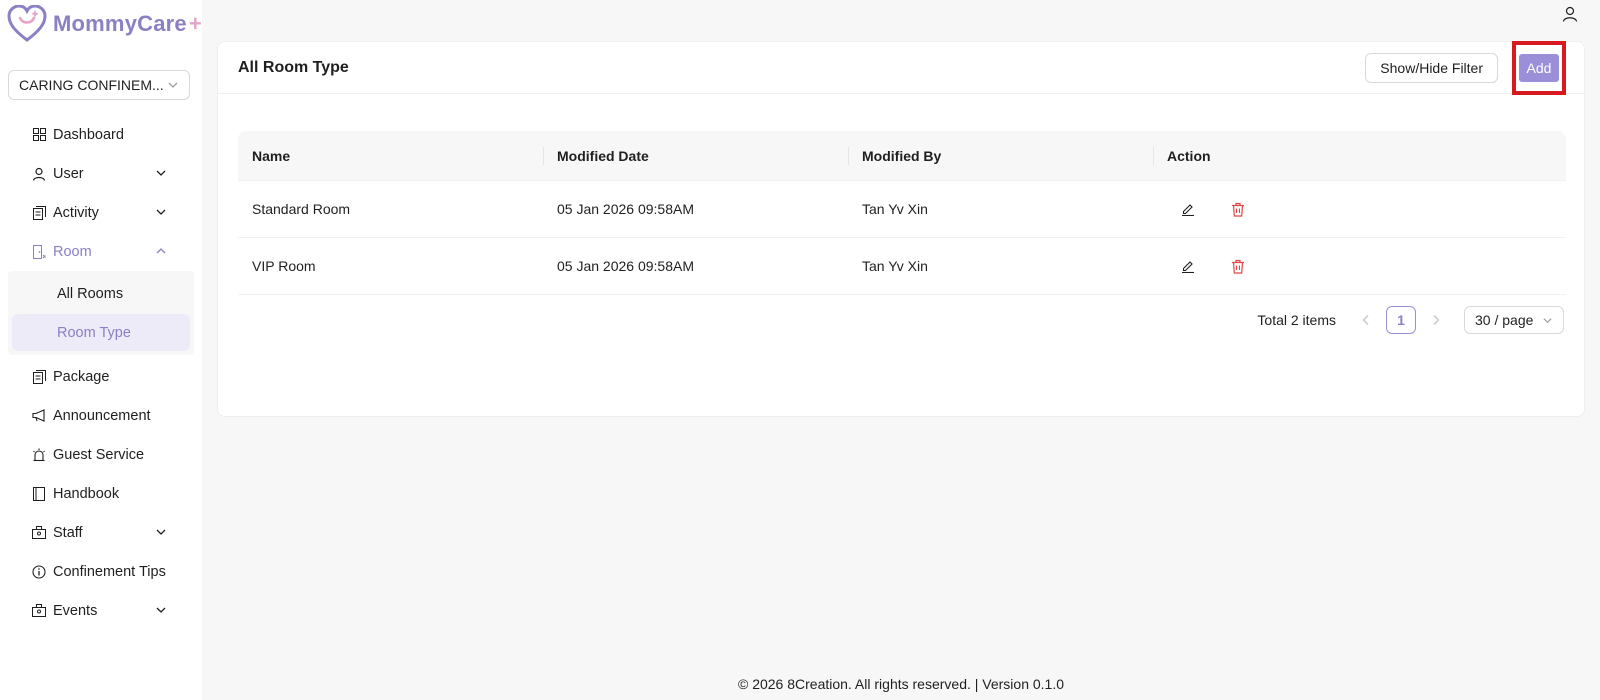 The image size is (1600, 700). Describe the element at coordinates (94, 332) in the screenshot. I see `sidebar-item-label: Room Type` at that location.